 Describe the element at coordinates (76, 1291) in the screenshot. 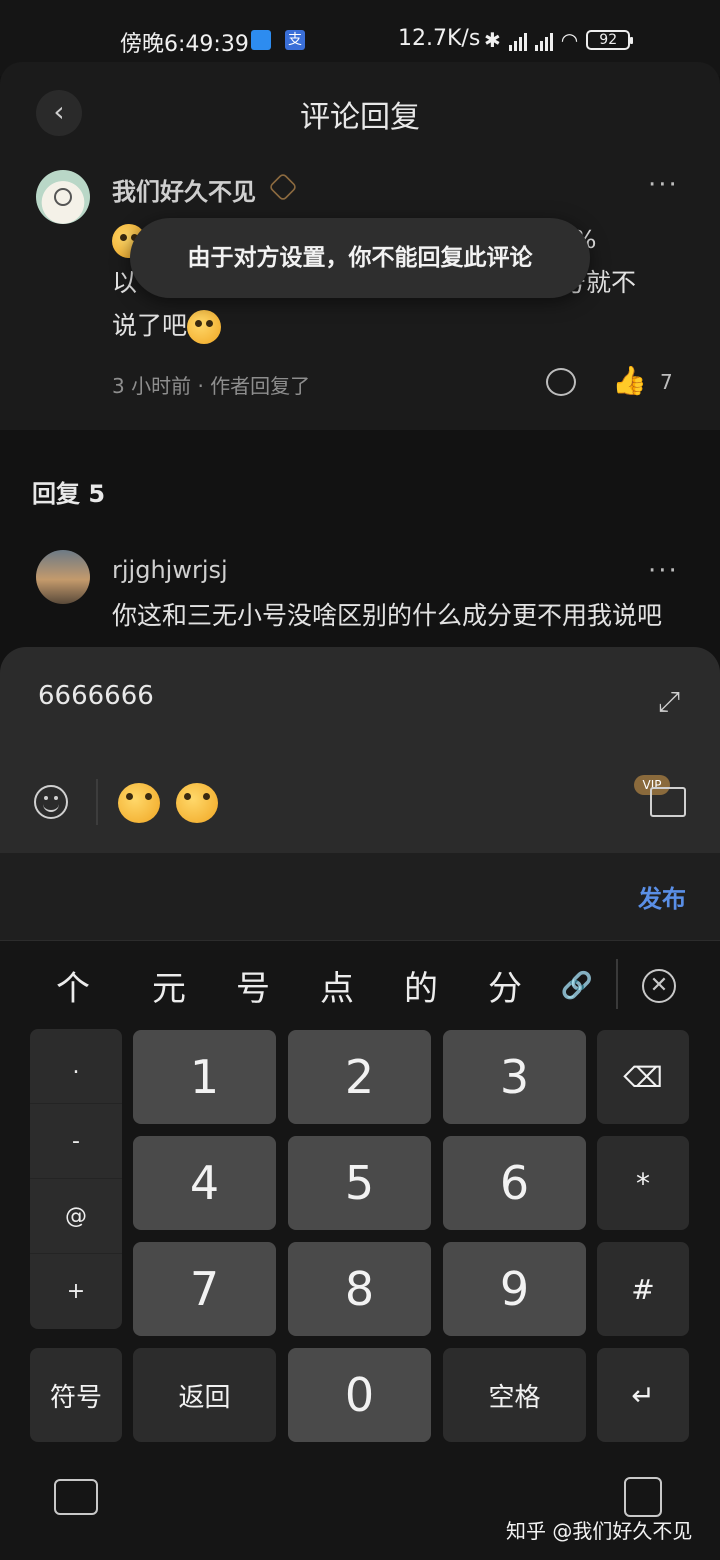

I see `key-plus: +` at that location.